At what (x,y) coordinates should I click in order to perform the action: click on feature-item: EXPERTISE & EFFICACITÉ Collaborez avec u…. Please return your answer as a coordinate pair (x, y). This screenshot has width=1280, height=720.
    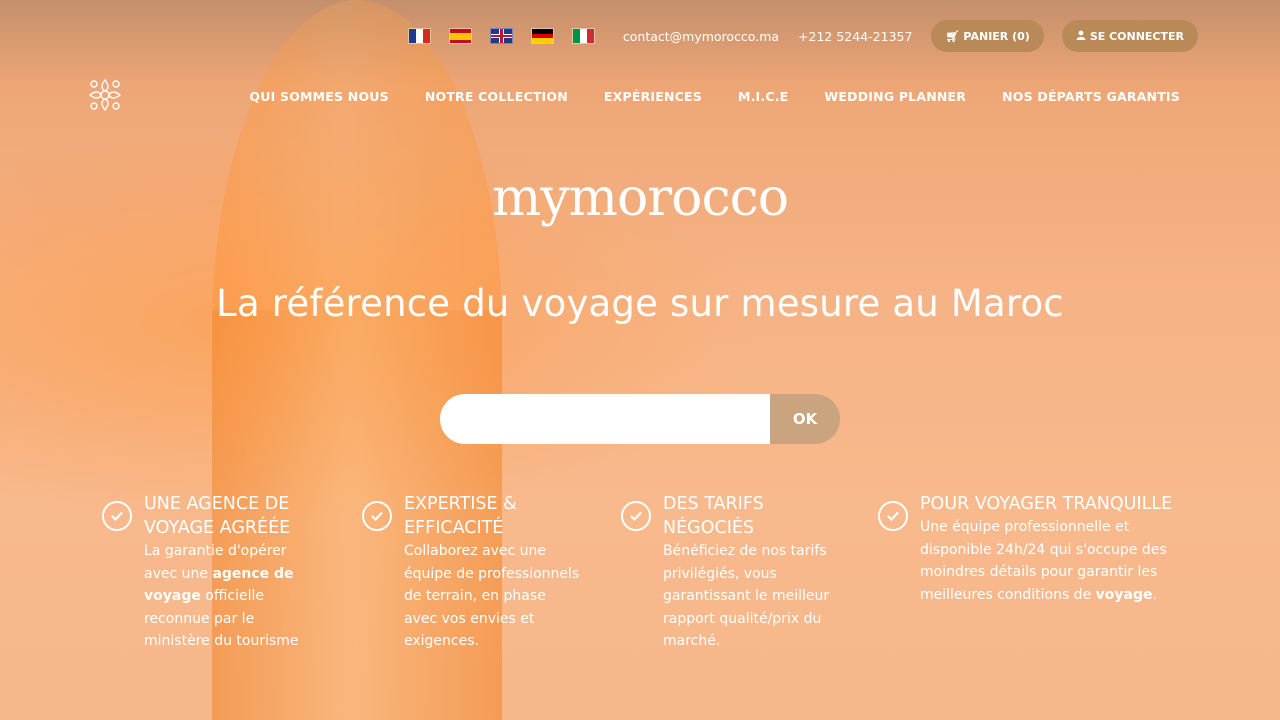
    Looking at the image, I should click on (472, 572).